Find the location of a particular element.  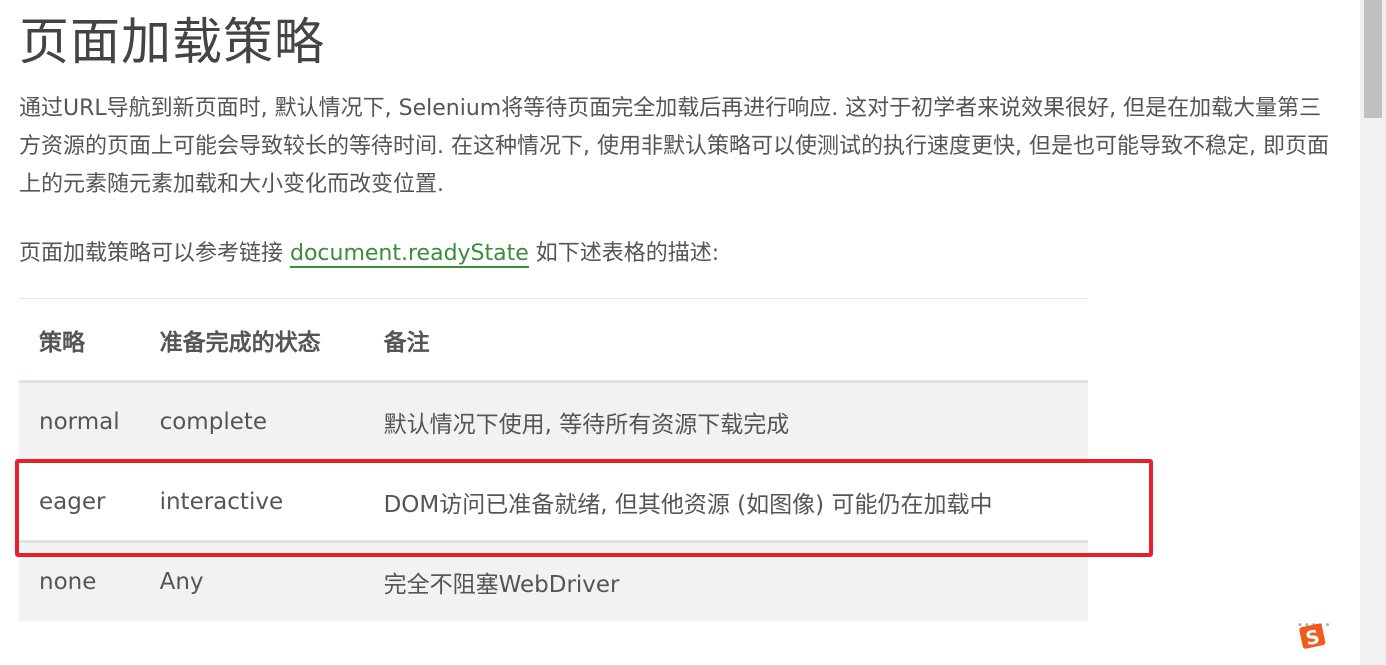

reference-suffix: 如下述表格的描述: is located at coordinates (624, 253).